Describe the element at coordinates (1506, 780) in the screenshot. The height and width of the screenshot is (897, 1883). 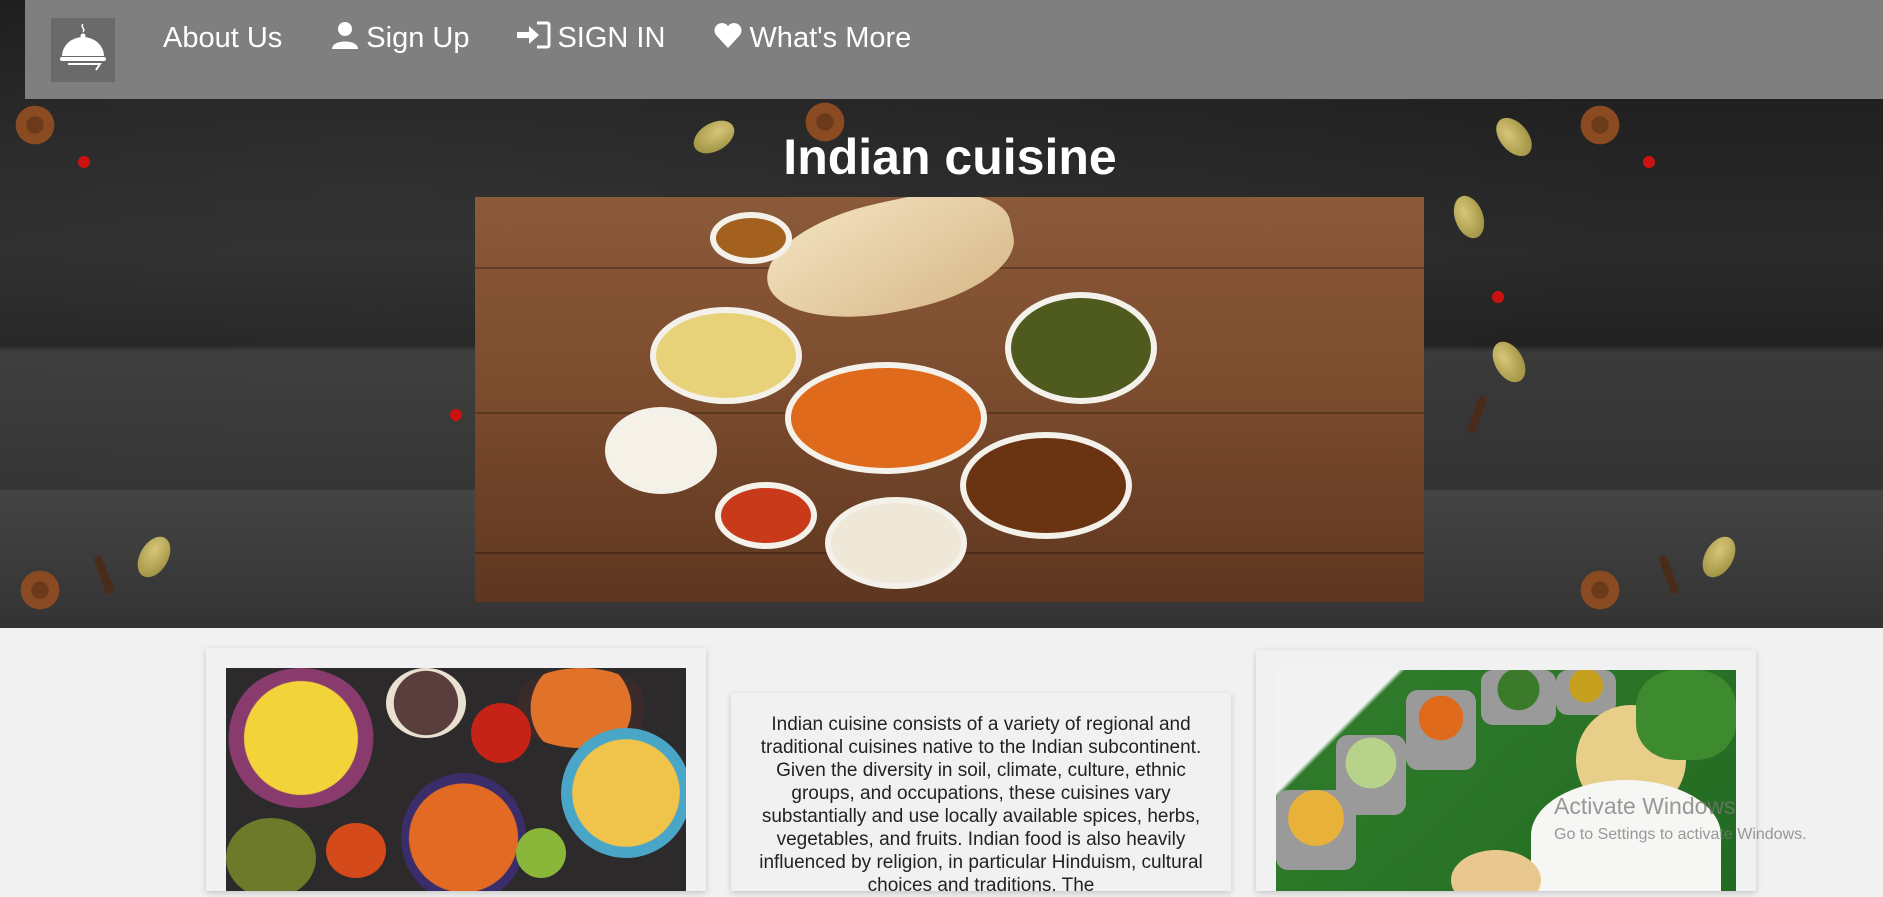
I see `south-indian-meal-image` at that location.